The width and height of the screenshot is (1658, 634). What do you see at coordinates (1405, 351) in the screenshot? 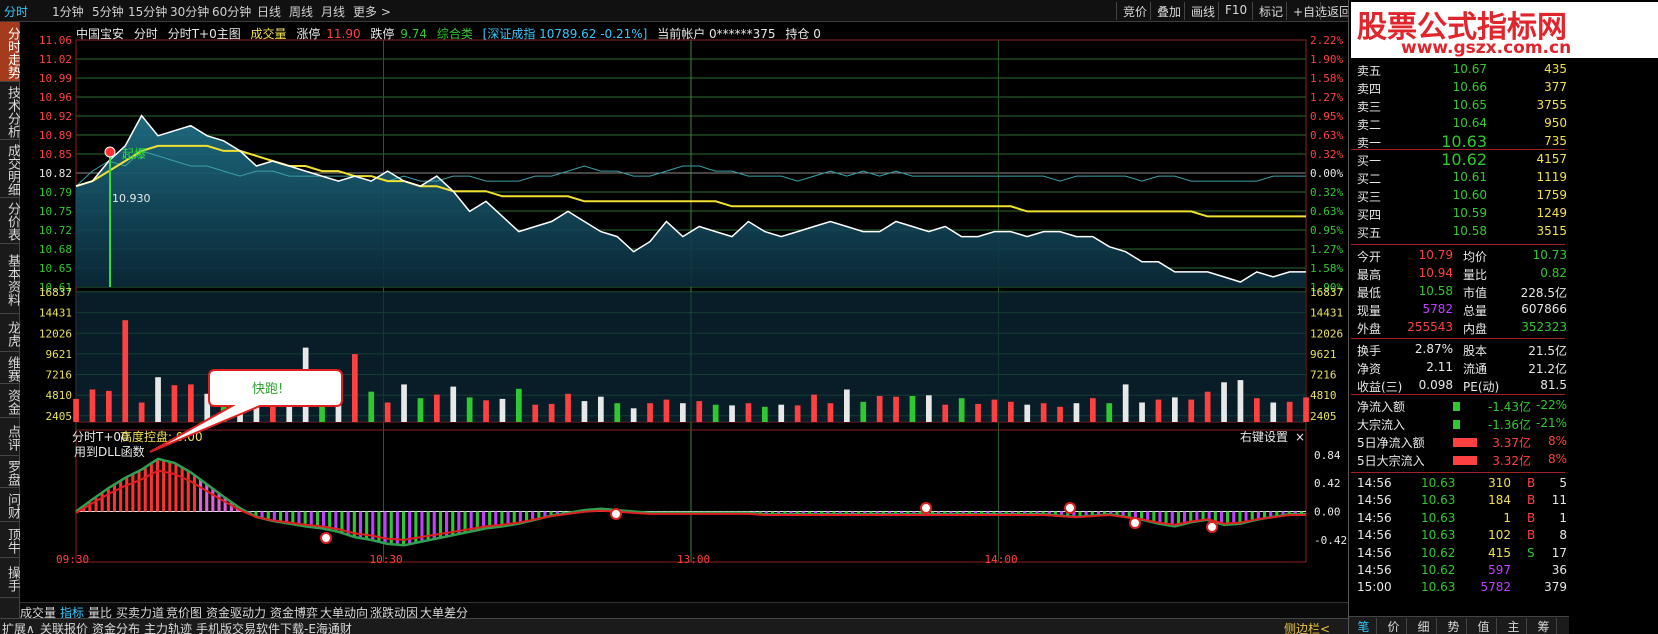
I see `stat-cell: 换手 2.87%` at bounding box center [1405, 351].